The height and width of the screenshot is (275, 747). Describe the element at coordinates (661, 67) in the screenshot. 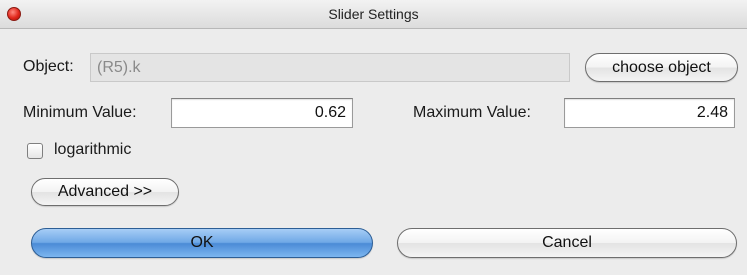

I see `choose-object-button: choose object` at that location.